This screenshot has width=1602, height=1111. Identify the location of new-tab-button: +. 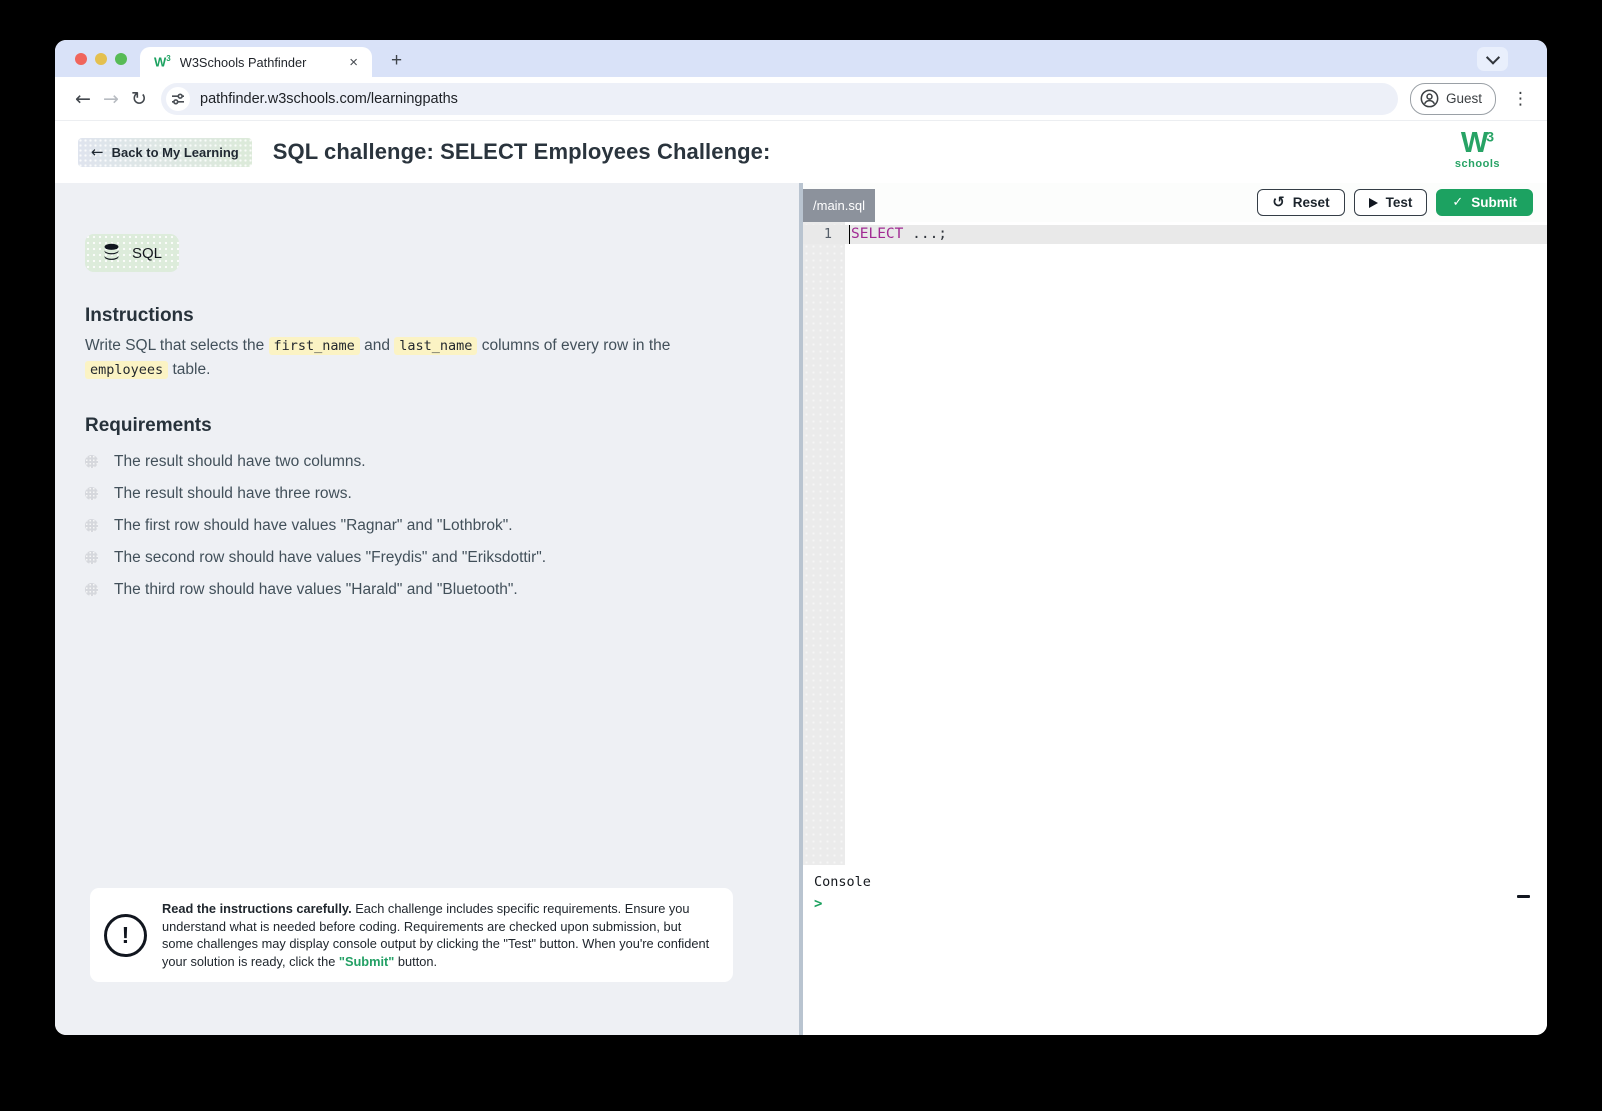
(396, 60).